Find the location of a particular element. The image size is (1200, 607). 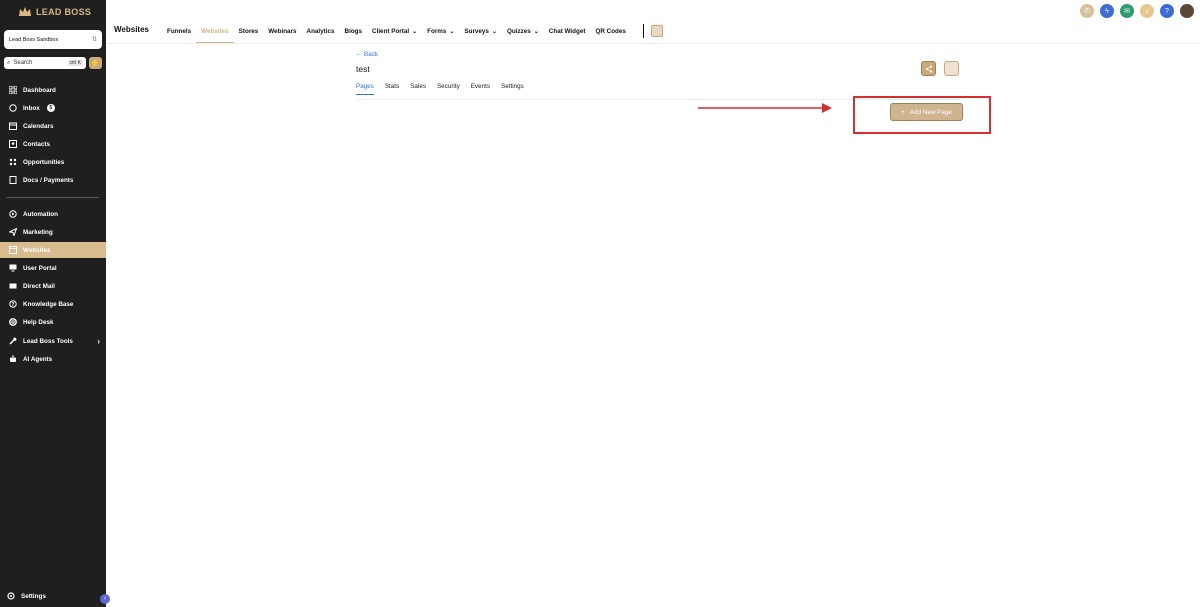

search-shortcut: ctrl K is located at coordinates (75, 63).